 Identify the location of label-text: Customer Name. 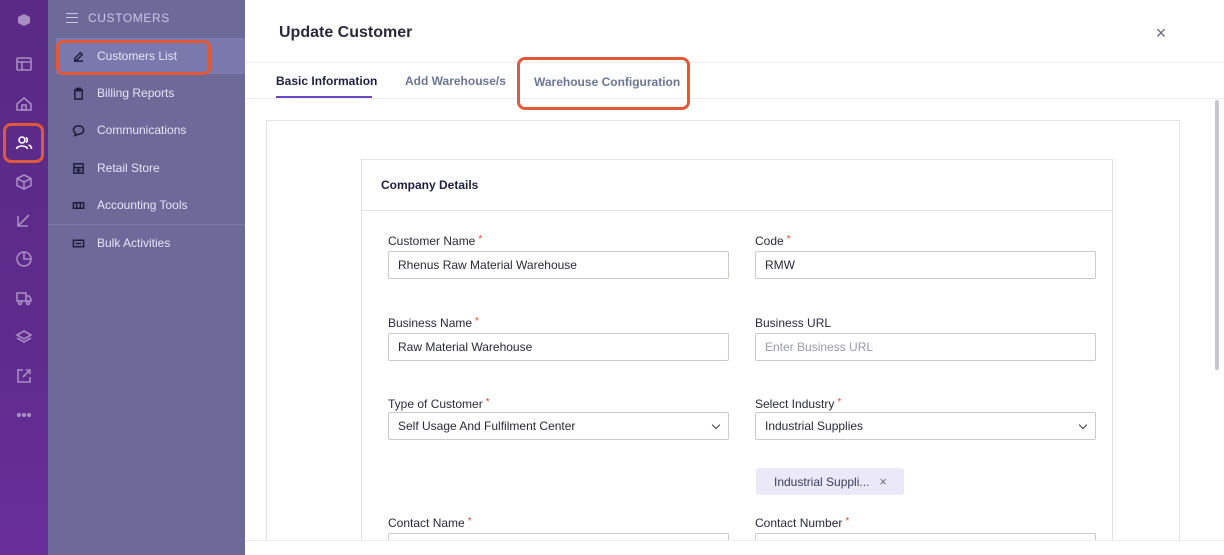
(432, 241).